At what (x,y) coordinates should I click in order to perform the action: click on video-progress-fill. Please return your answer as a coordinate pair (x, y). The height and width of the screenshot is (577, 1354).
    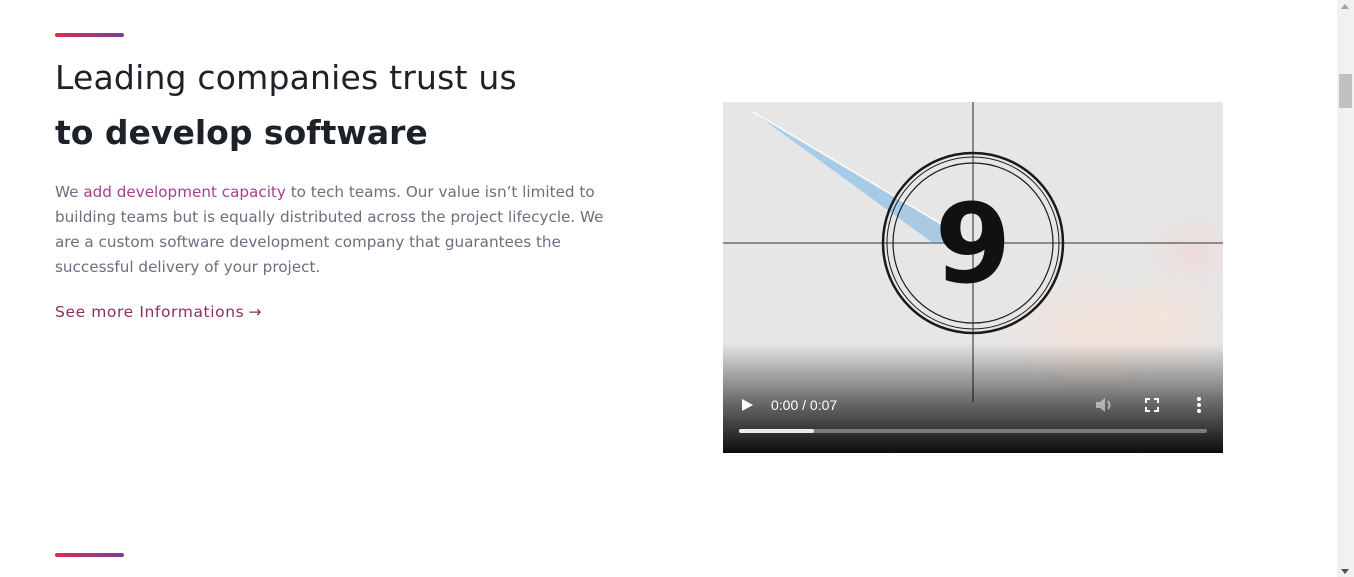
    Looking at the image, I should click on (776, 431).